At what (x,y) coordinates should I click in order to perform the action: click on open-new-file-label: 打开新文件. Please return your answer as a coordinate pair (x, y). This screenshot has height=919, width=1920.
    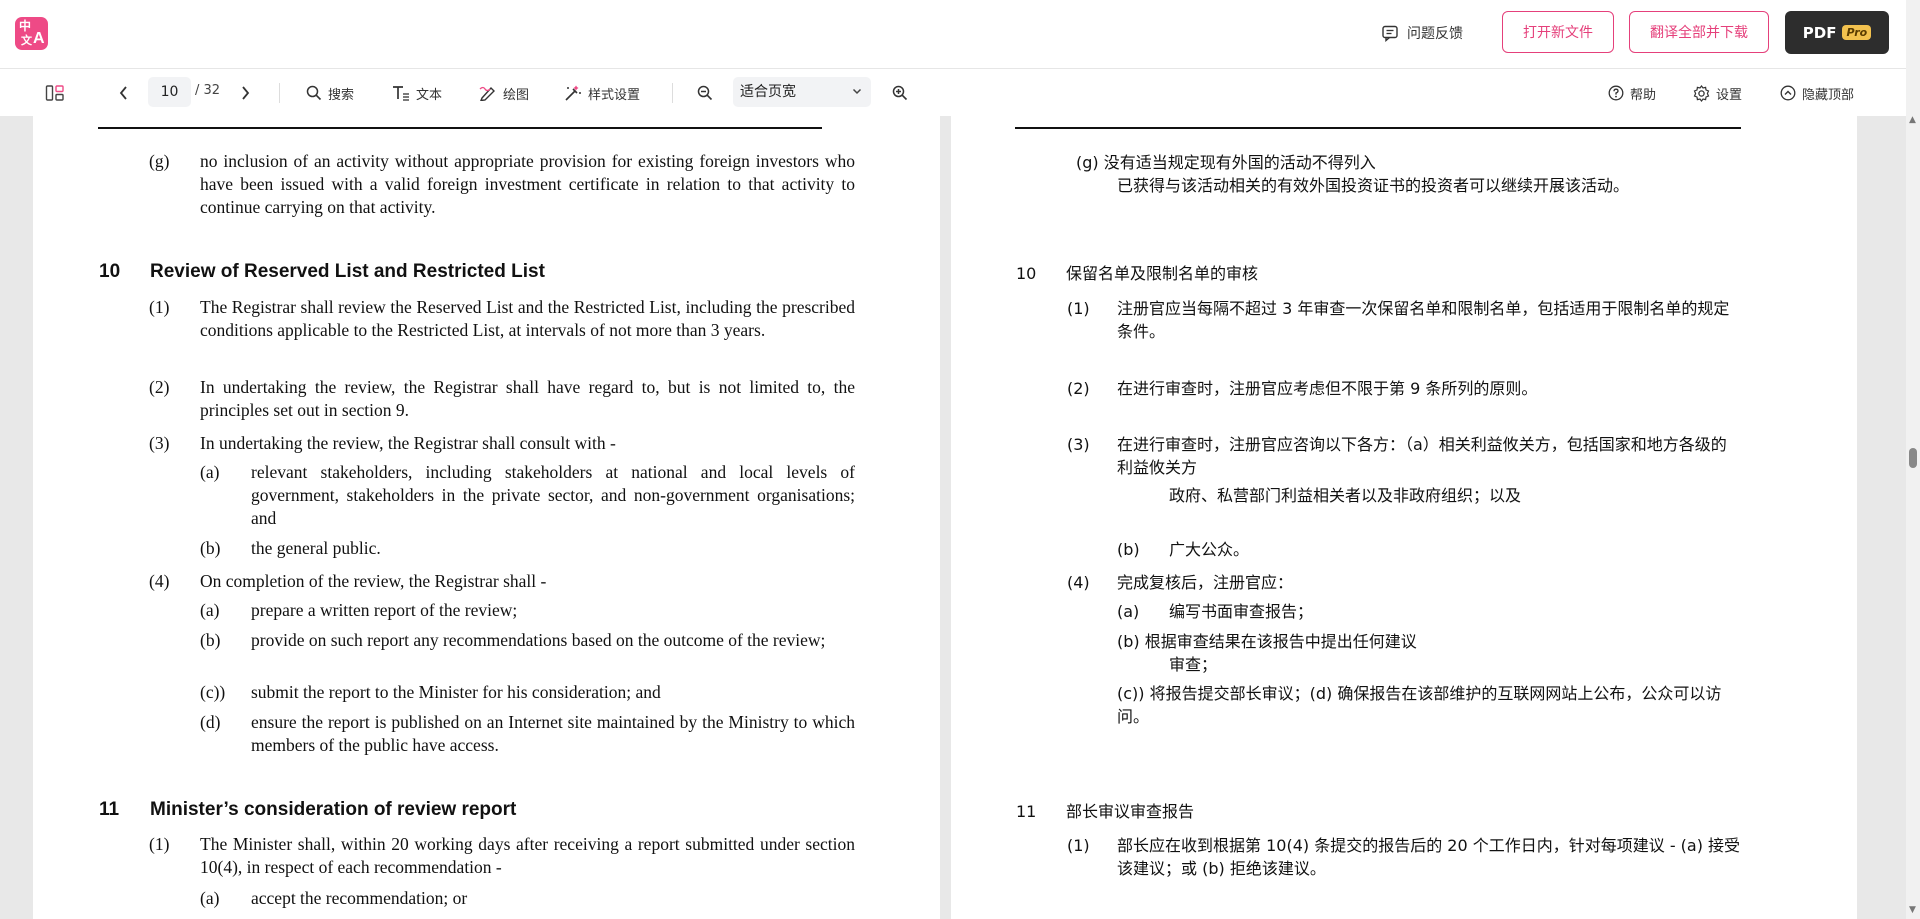
    Looking at the image, I should click on (1558, 33).